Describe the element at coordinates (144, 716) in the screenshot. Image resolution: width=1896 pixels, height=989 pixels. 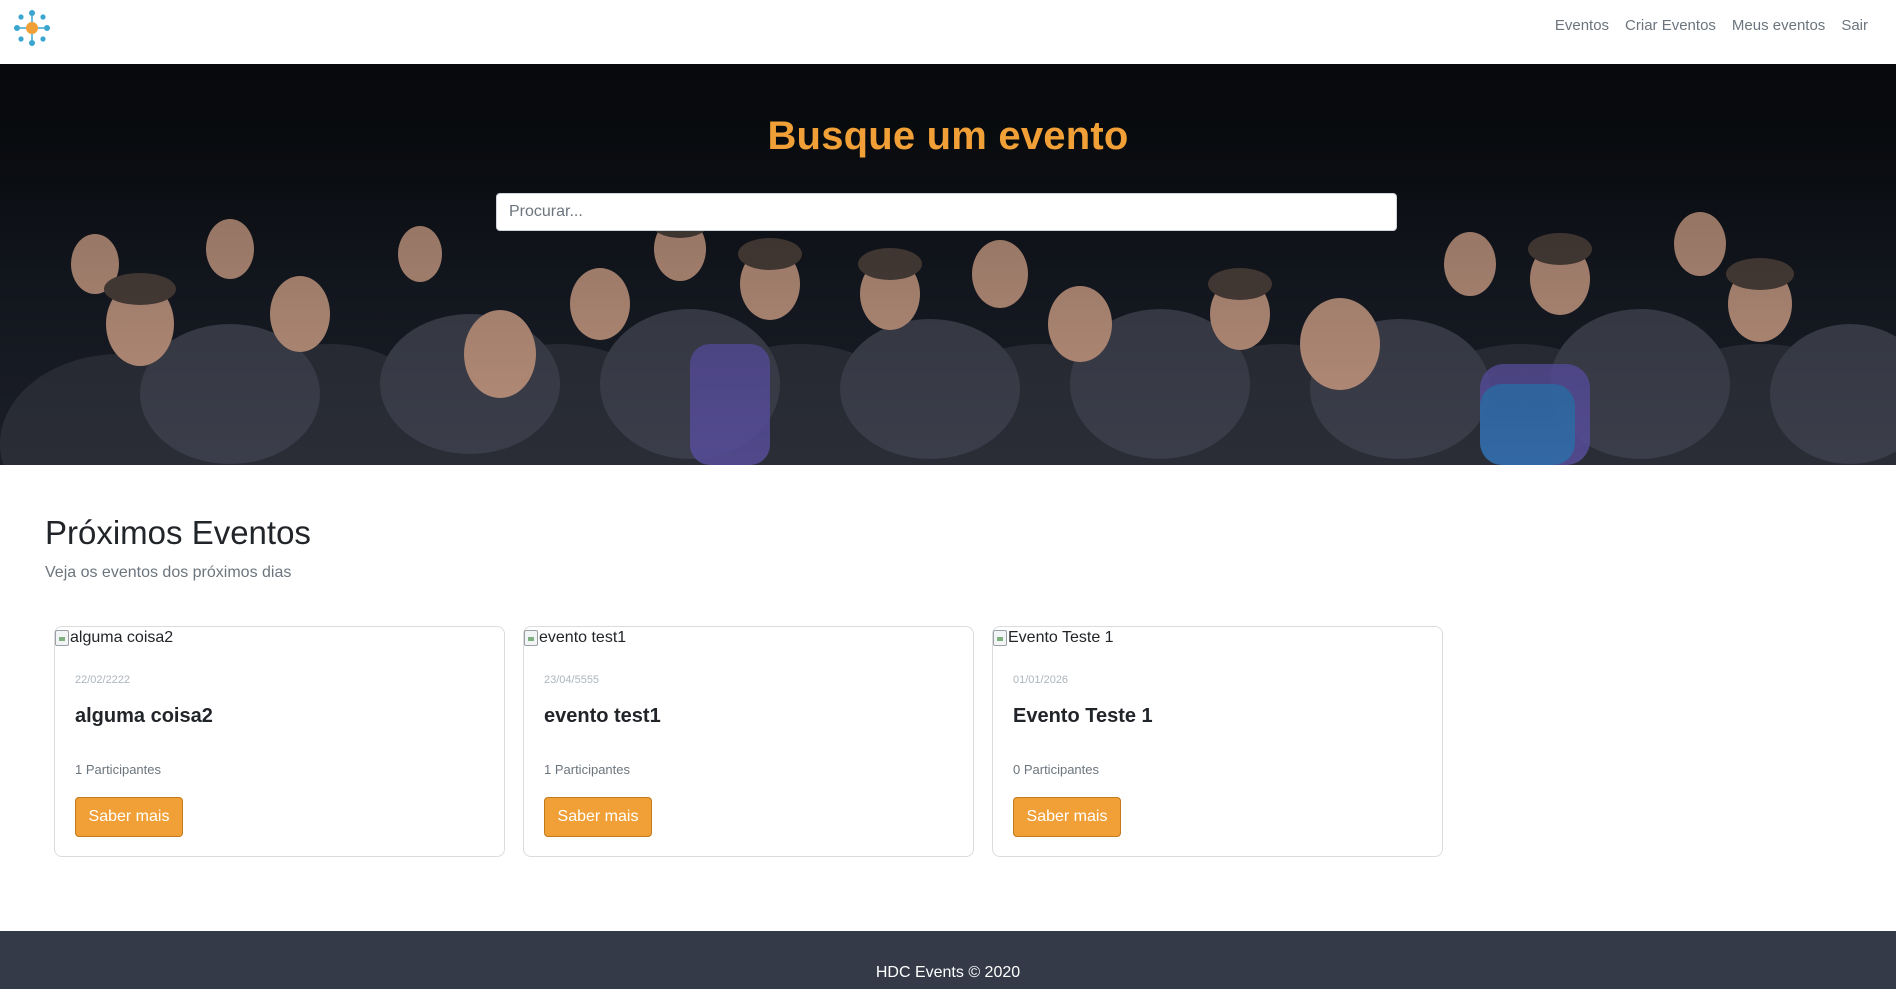
I see `event-title: alguma coisa2` at that location.